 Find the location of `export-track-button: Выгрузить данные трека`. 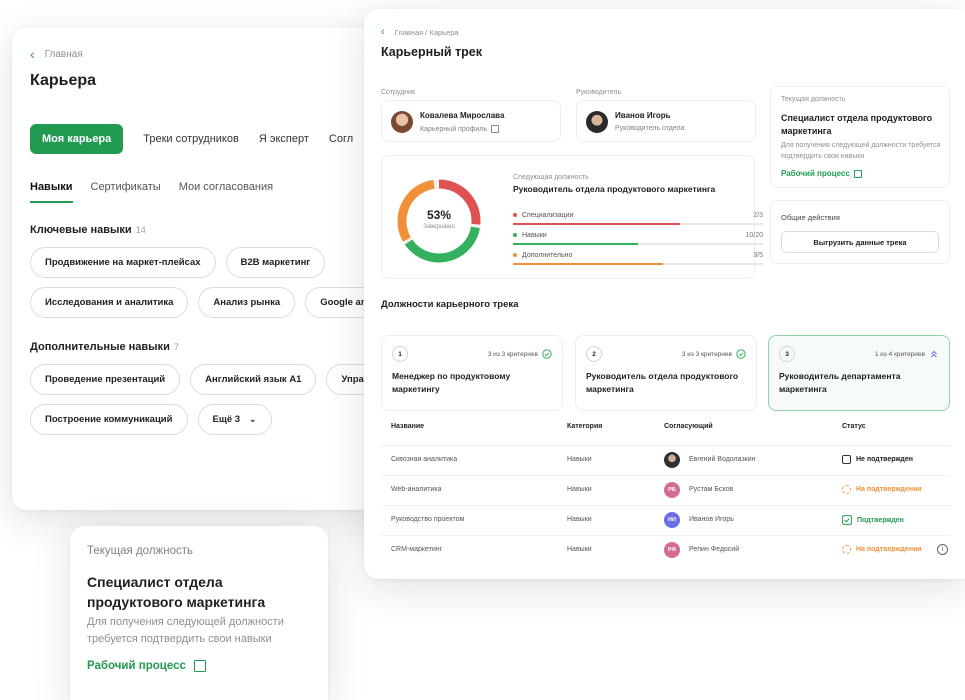

export-track-button: Выгрузить данные трека is located at coordinates (860, 242).